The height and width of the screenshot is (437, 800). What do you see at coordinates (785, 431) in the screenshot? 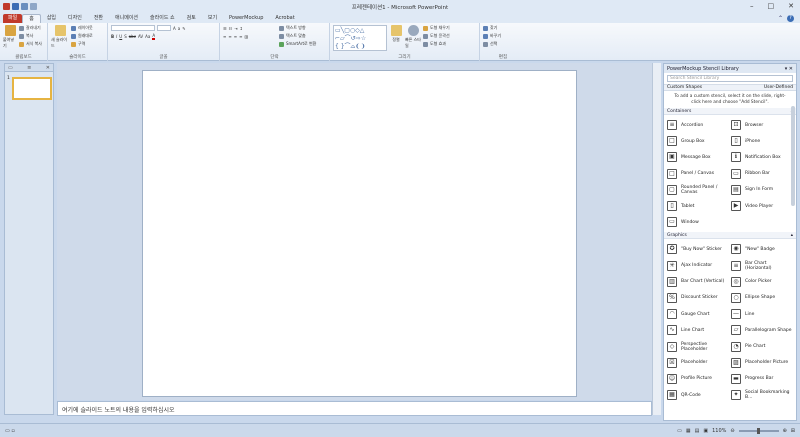
I see `zoom-in-icon: ⊕` at bounding box center [785, 431].